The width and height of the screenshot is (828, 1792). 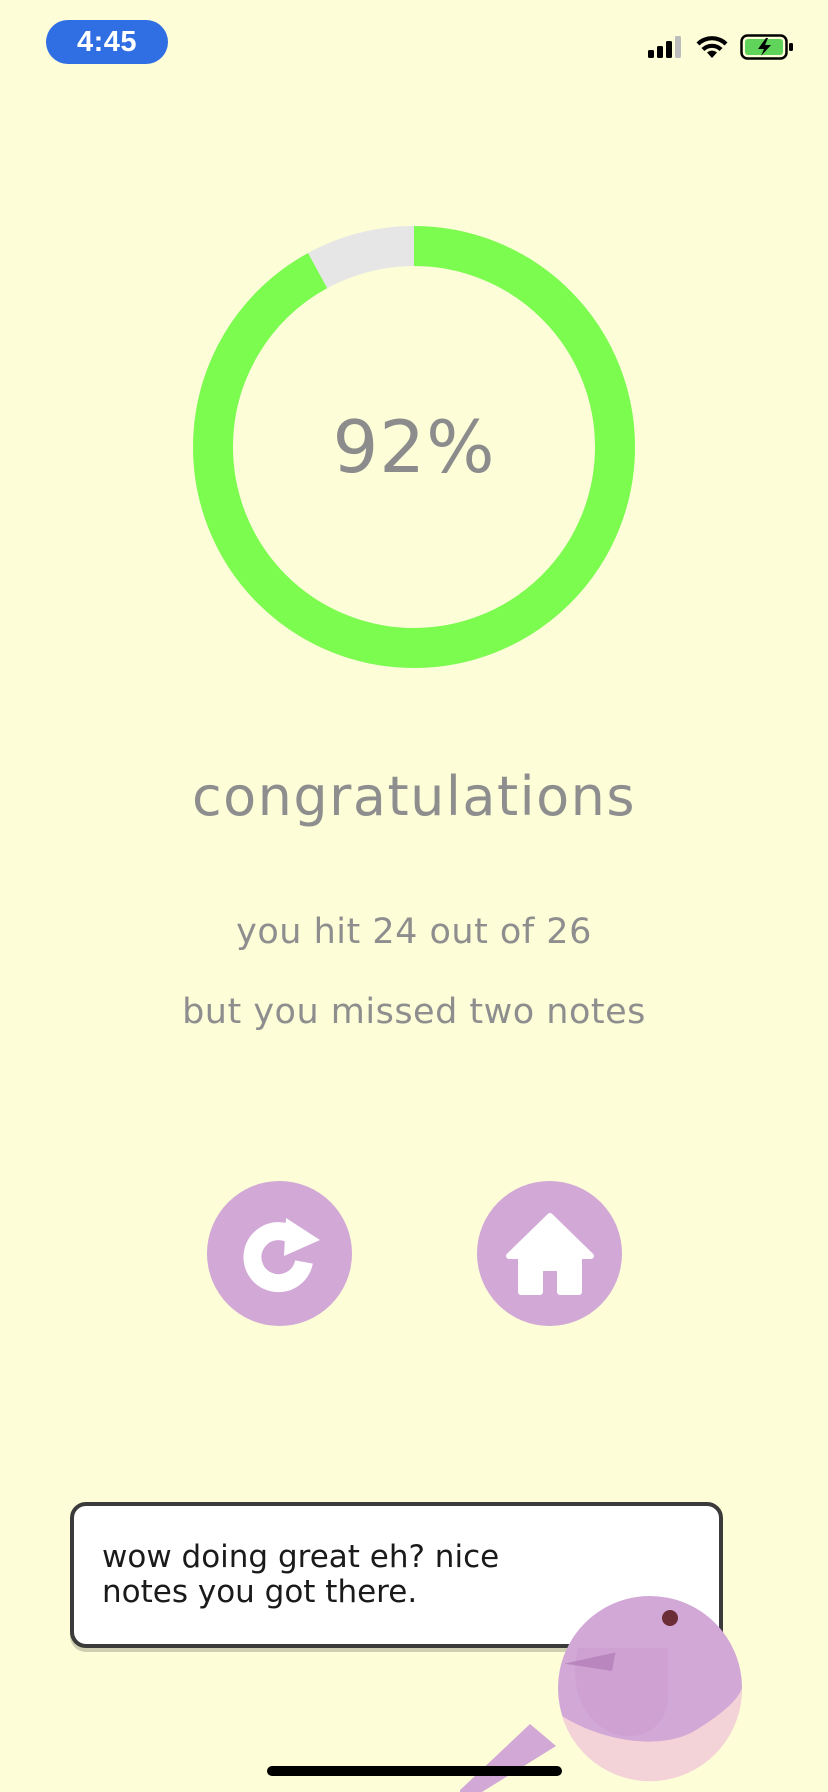 I want to click on result-headline: congratulations, so click(x=414, y=796).